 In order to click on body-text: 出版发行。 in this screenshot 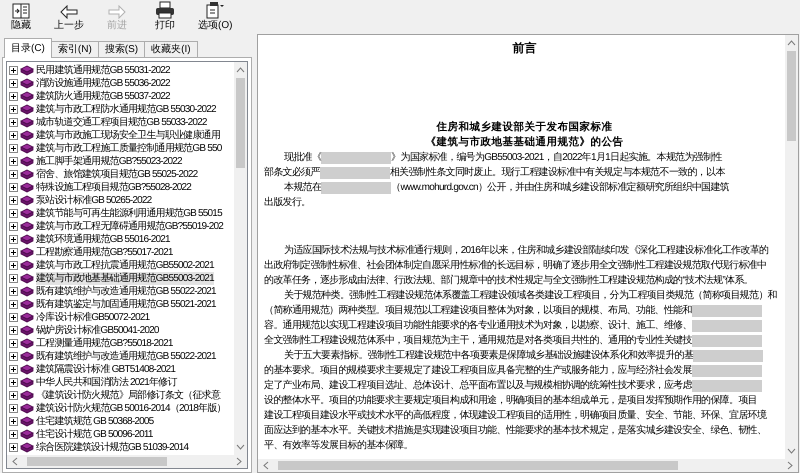, I will do `click(287, 203)`.